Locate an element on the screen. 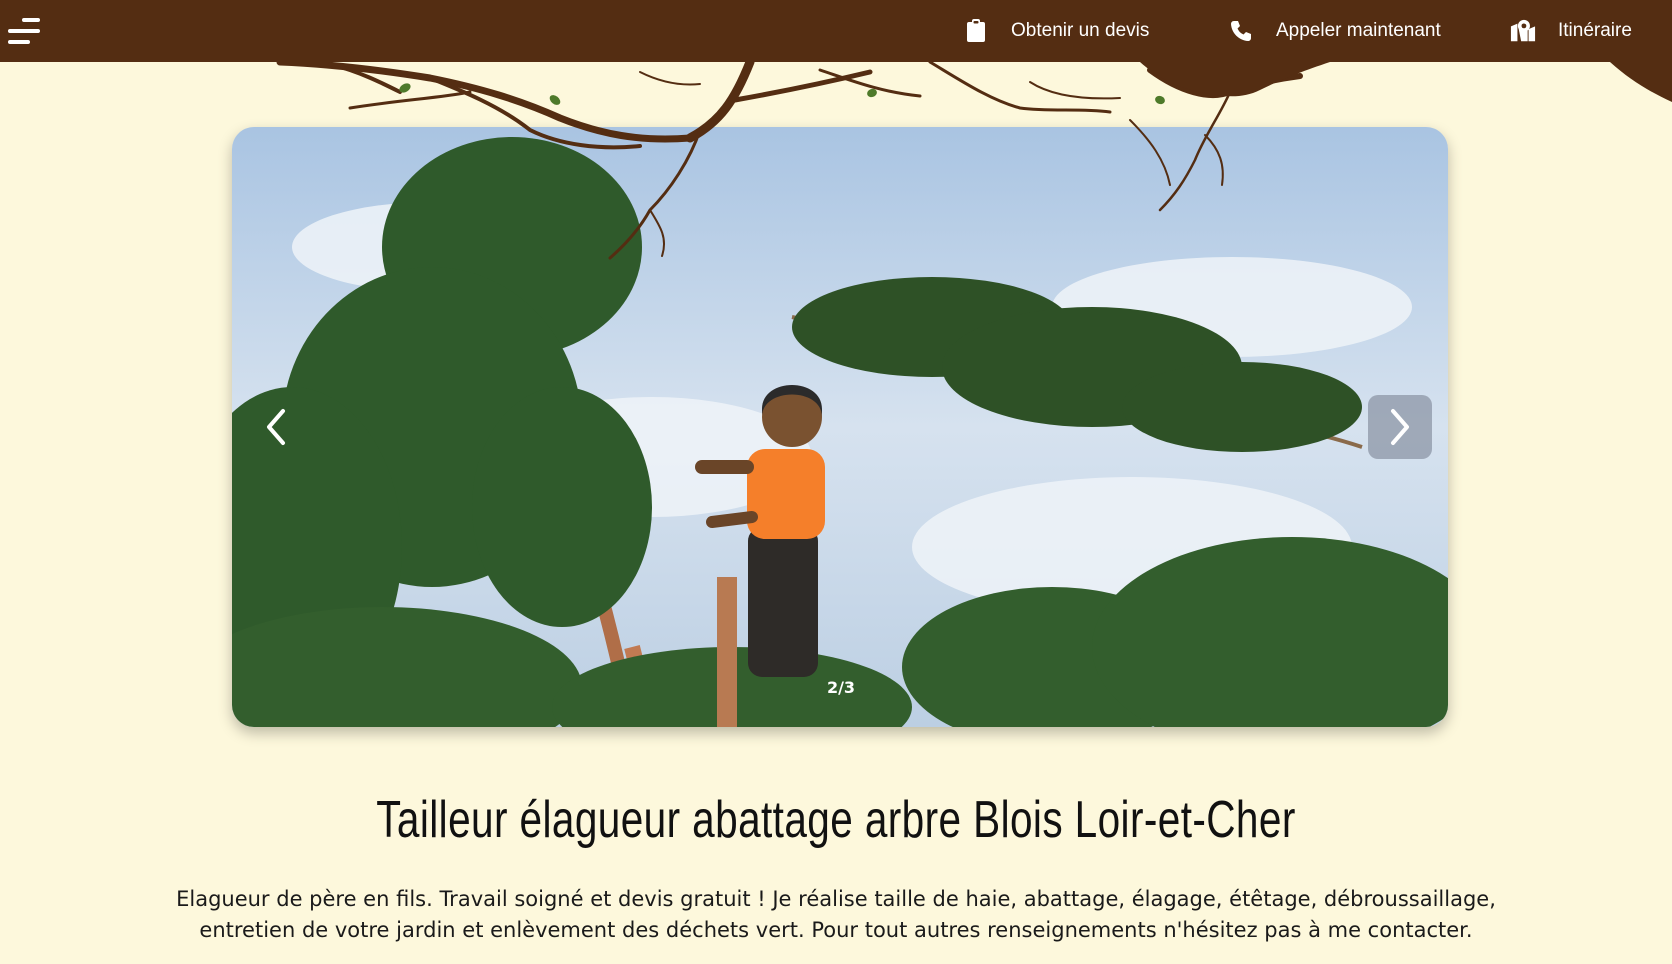 This screenshot has width=1672, height=964. call-now-link: Appeler maintenant is located at coordinates (1334, 31).